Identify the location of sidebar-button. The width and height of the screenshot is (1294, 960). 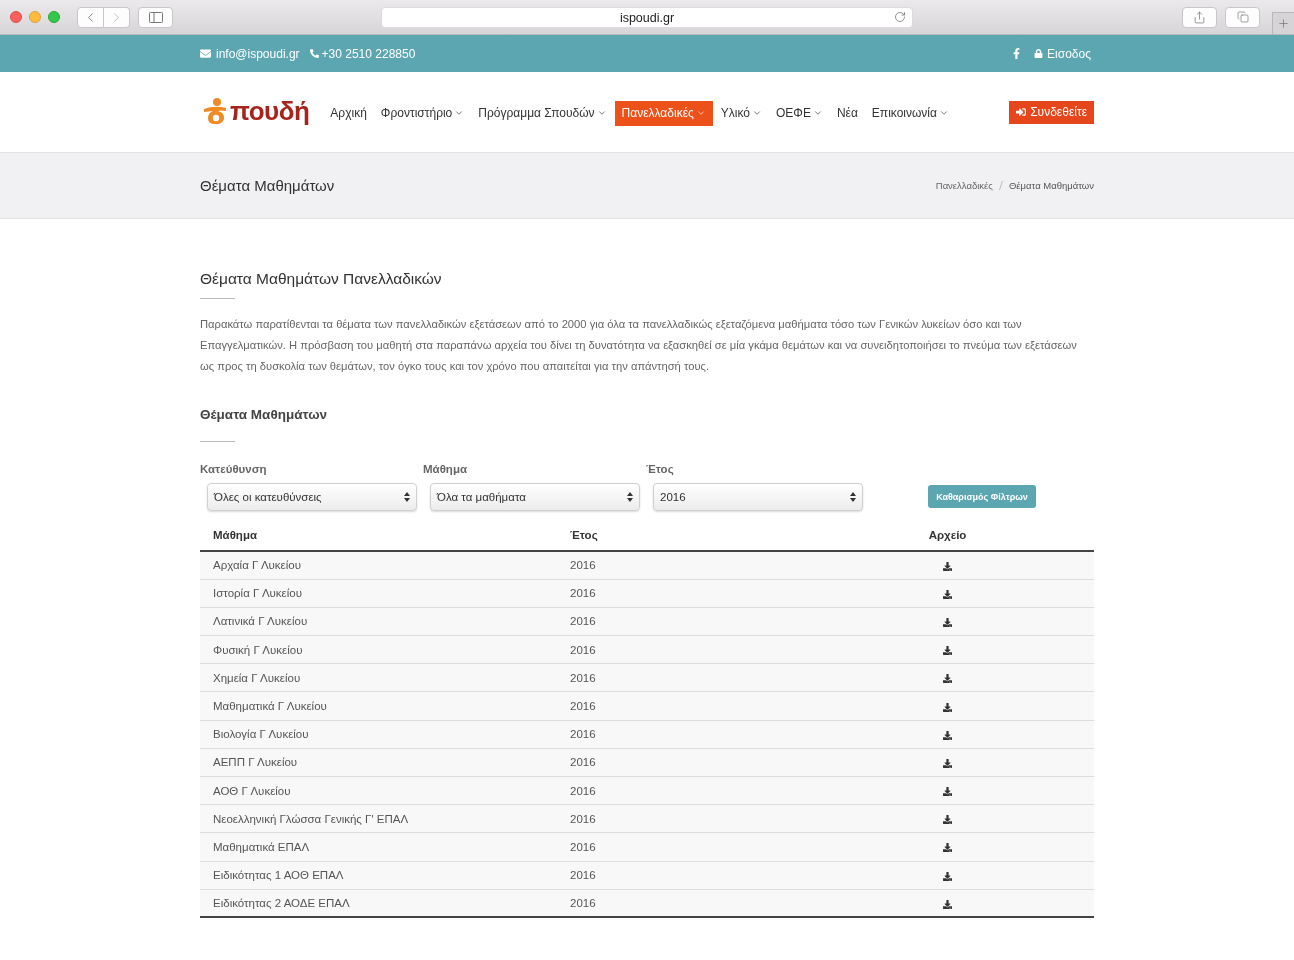
(155, 17).